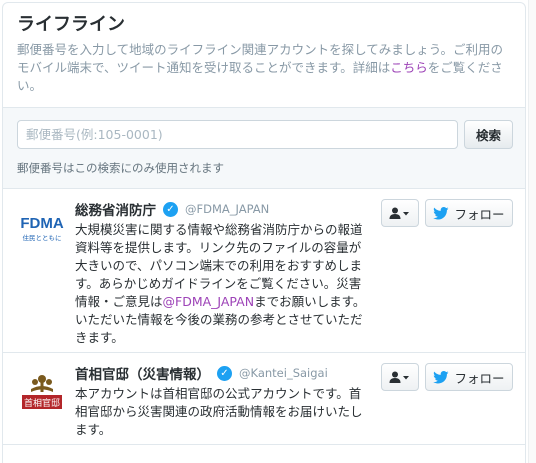 This screenshot has height=463, width=536. I want to click on kantei-logo-text: 首相官邸, so click(42, 403).